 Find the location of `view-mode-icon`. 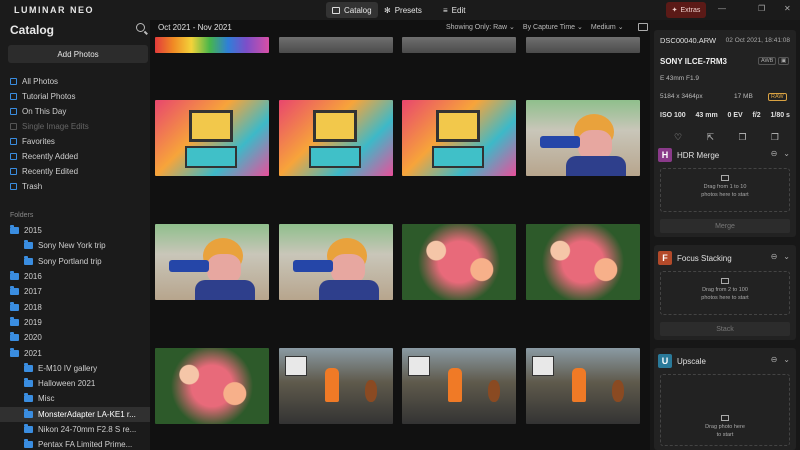

view-mode-icon is located at coordinates (643, 27).